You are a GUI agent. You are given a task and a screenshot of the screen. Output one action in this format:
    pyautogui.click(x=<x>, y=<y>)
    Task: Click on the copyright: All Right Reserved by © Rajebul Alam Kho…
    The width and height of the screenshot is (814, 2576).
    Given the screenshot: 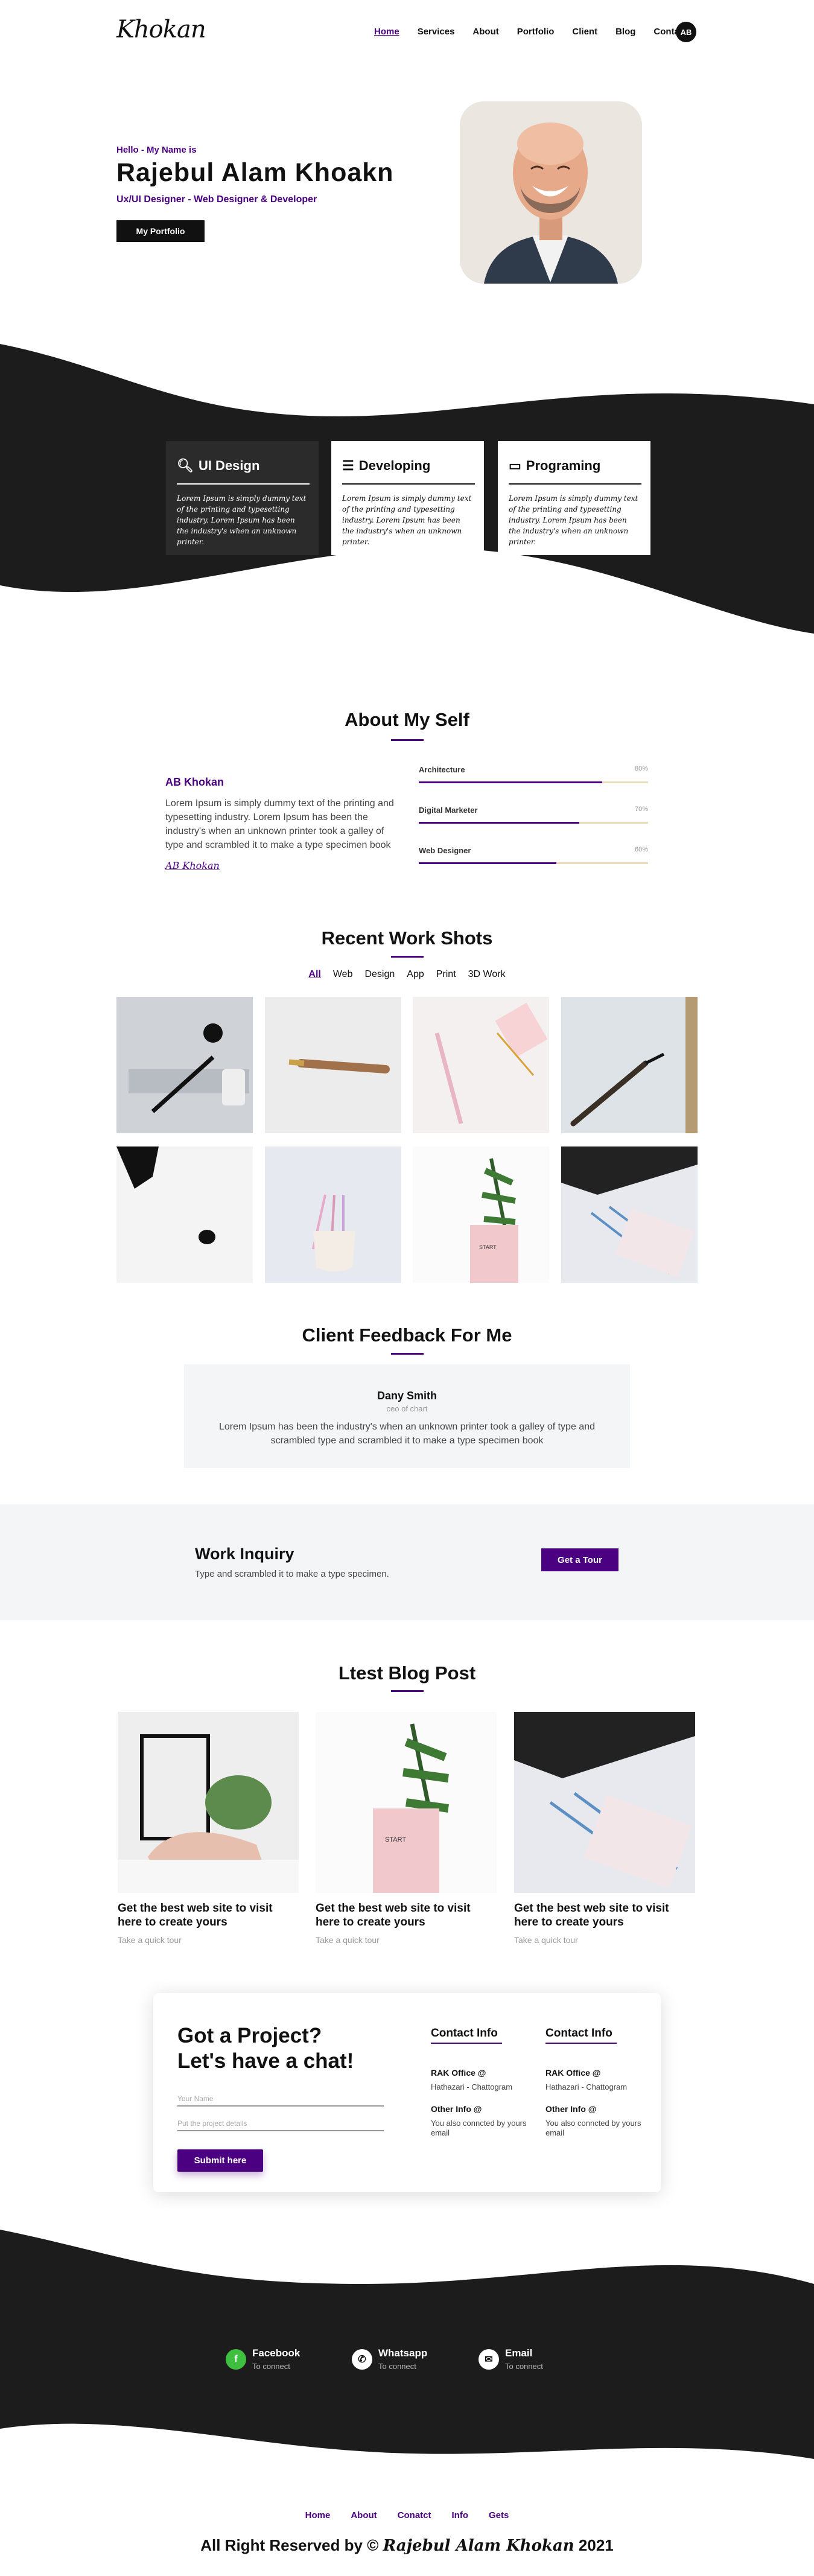 What is the action you would take?
    pyautogui.click(x=407, y=2545)
    